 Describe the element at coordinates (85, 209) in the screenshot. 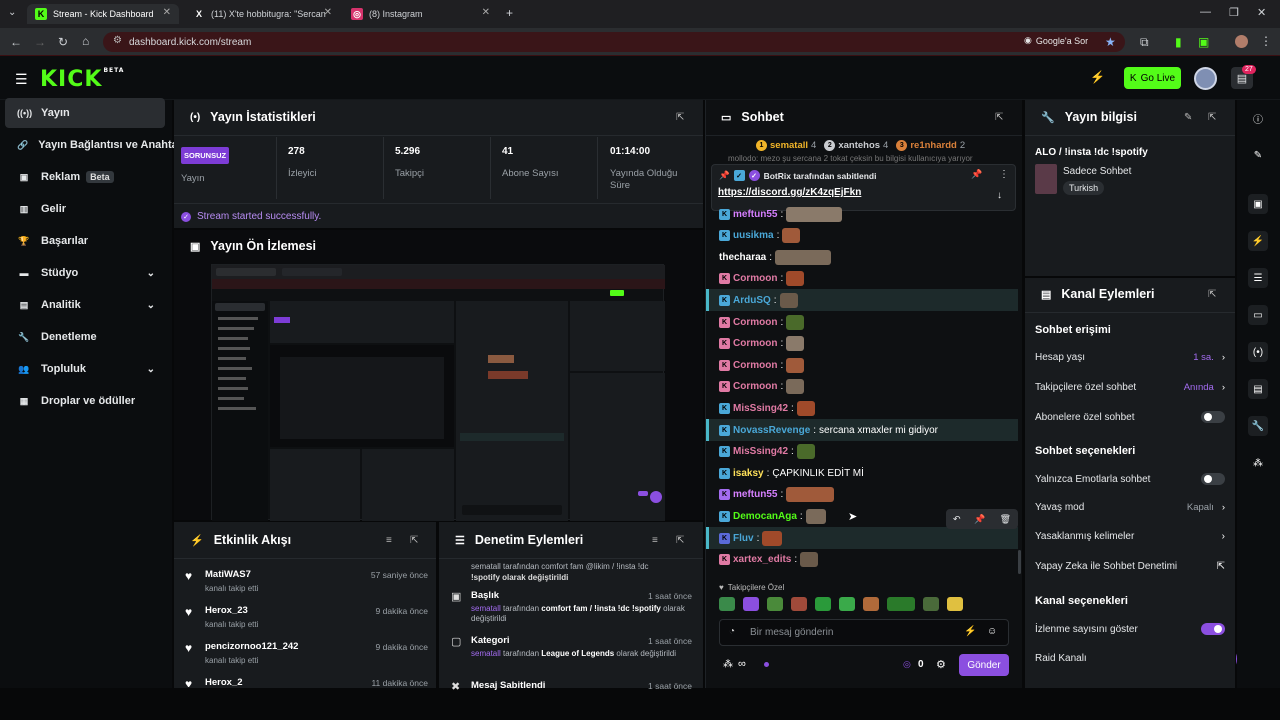

I see `sidebar-item: ▥ Gelir` at that location.